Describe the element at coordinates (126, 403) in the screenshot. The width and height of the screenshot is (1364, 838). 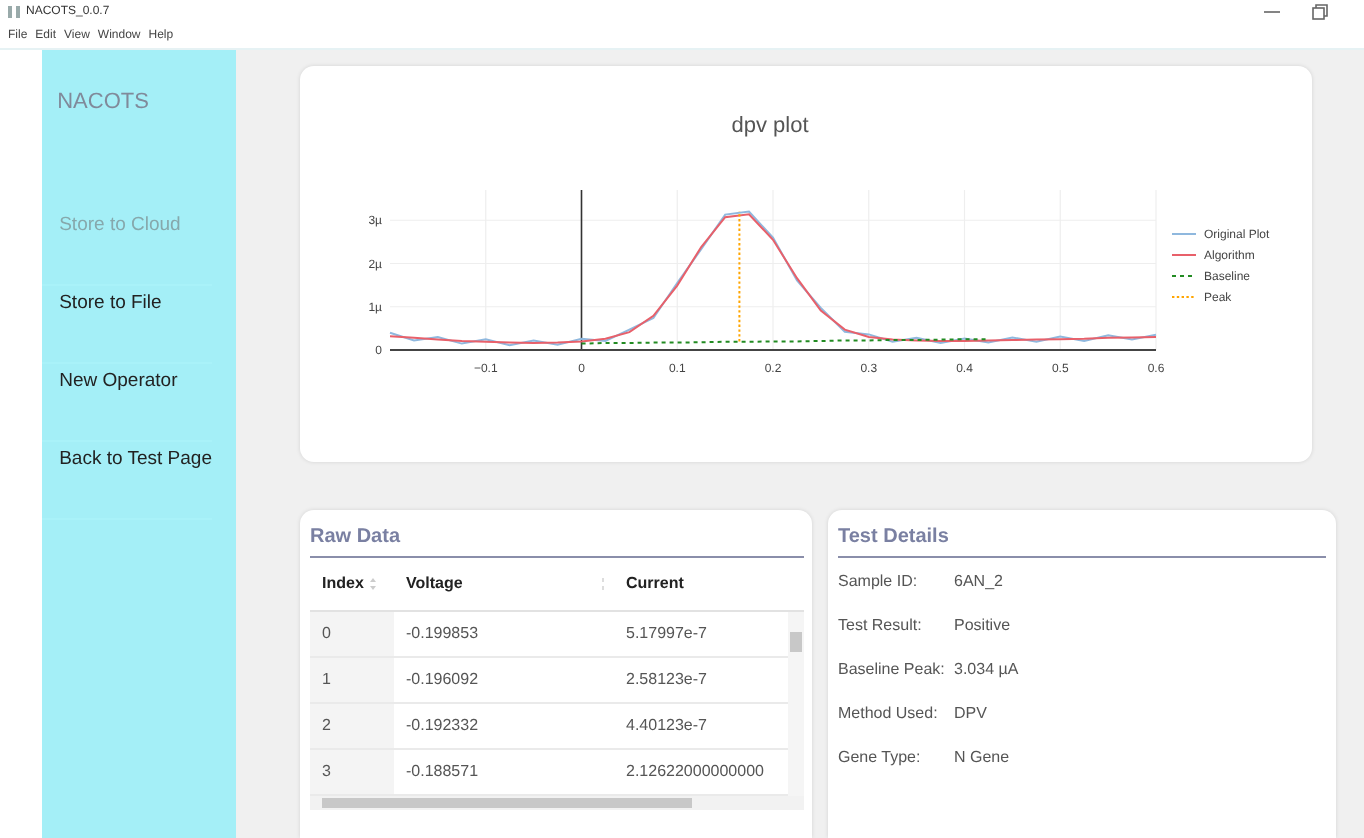
I see `sidebar-item: New Operator` at that location.